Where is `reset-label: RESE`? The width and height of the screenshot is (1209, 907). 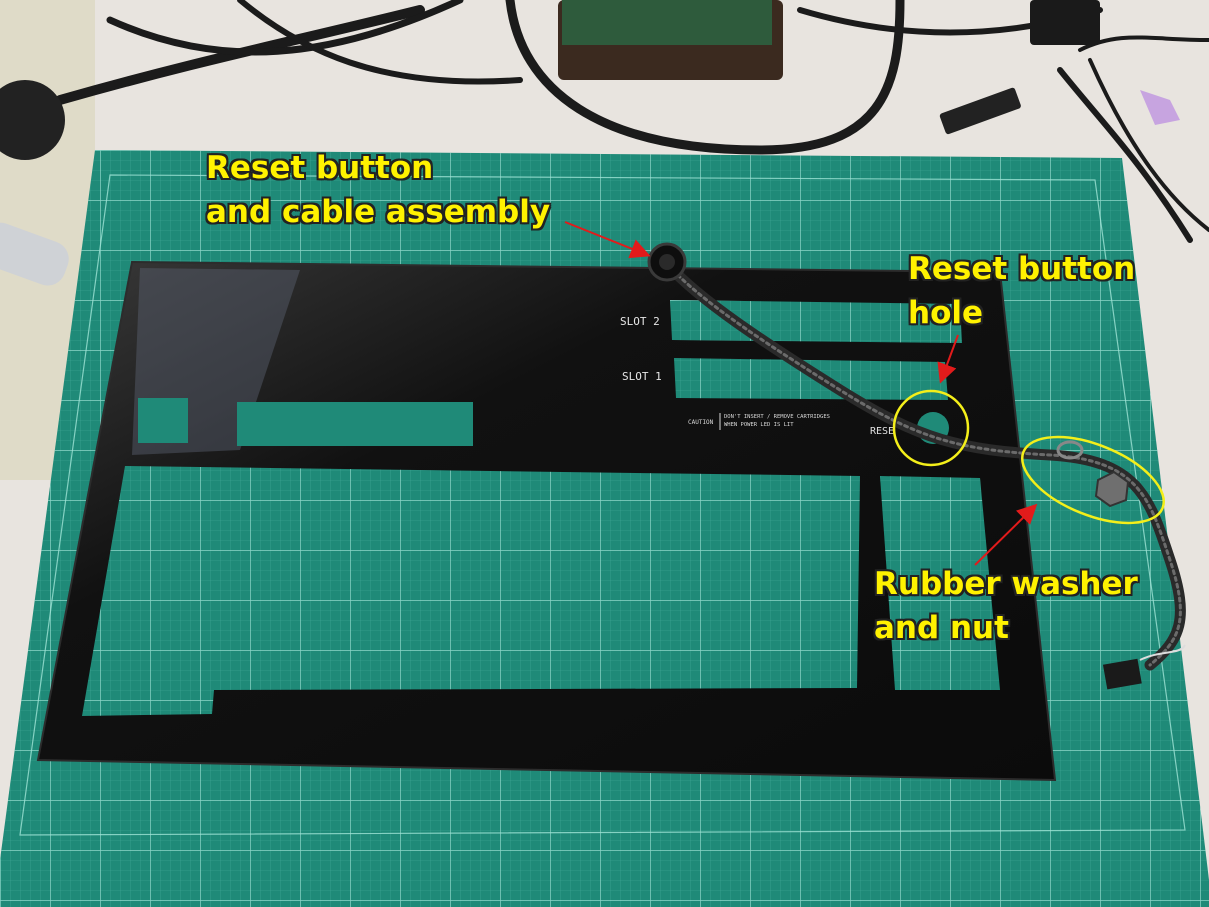
reset-label: RESE is located at coordinates (882, 431).